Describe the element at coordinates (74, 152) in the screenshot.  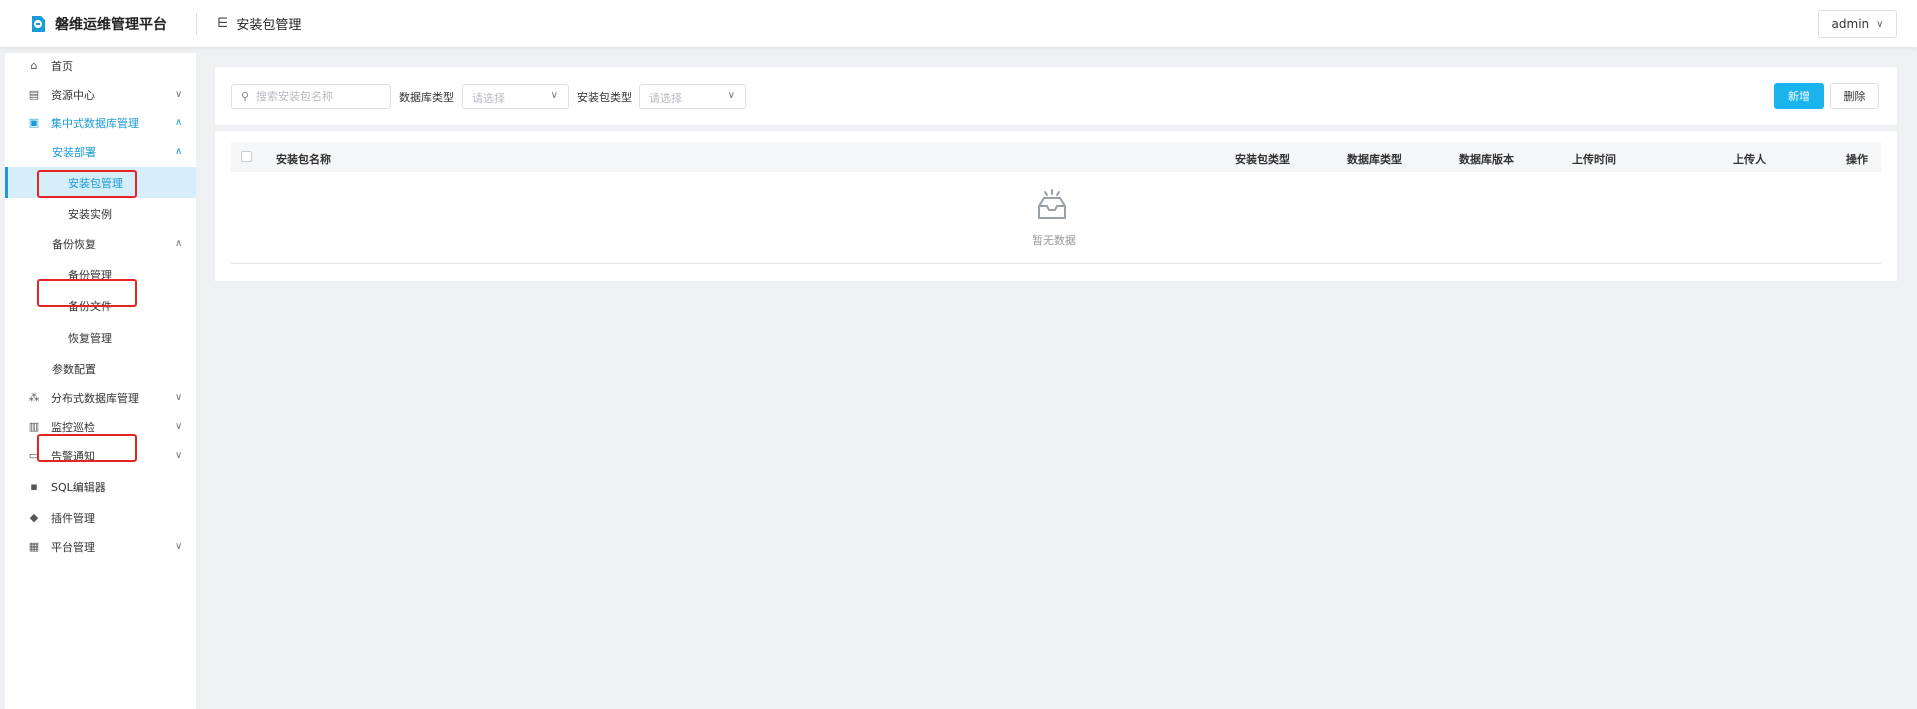
I see `sidebar-item-label: 安装部署` at that location.